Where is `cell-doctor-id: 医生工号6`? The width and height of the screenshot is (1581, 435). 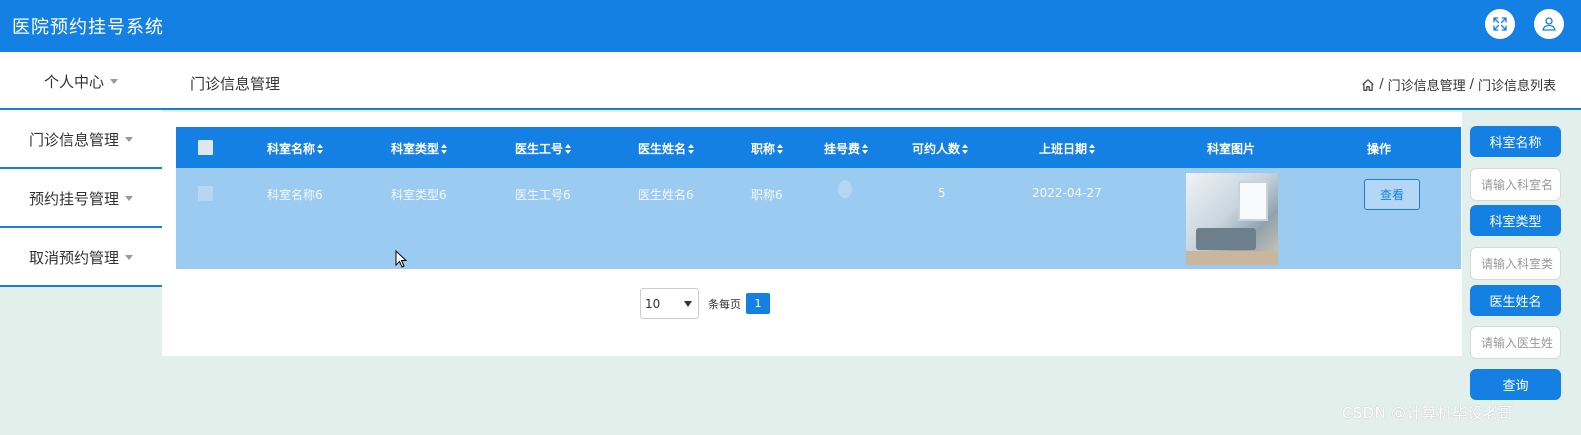 cell-doctor-id: 医生工号6 is located at coordinates (543, 195).